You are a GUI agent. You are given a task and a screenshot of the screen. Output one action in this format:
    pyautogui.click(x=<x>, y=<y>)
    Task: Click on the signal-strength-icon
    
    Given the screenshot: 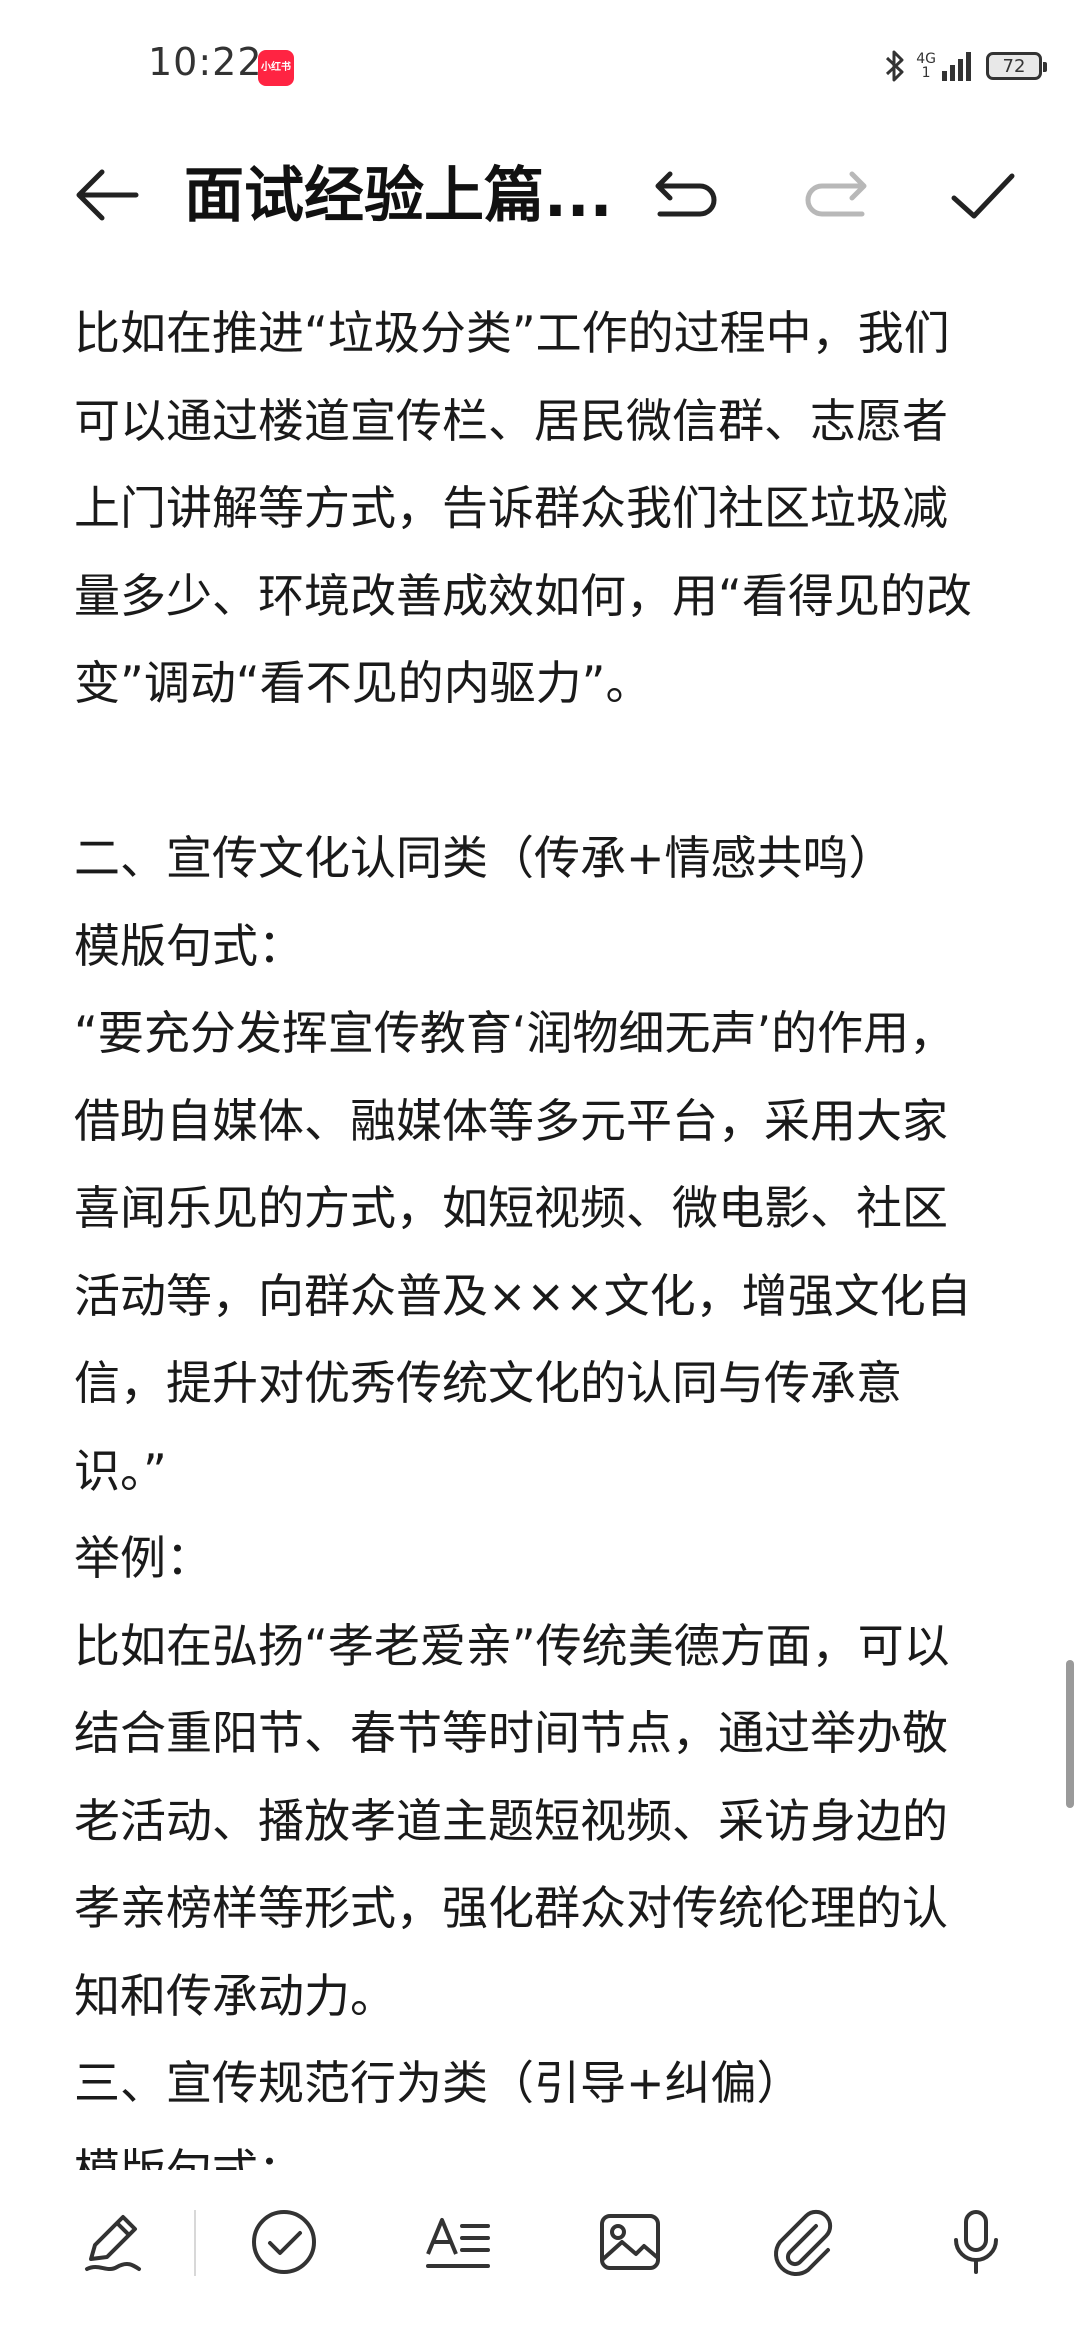 What is the action you would take?
    pyautogui.click(x=959, y=66)
    